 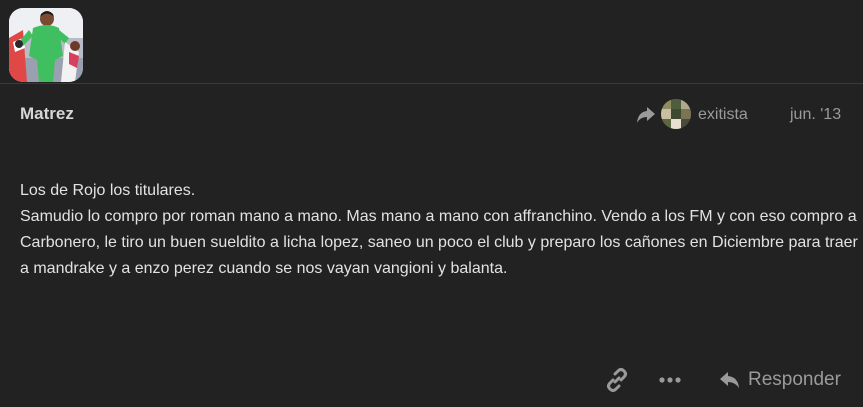 I want to click on post-date: jun. '13, so click(x=815, y=115).